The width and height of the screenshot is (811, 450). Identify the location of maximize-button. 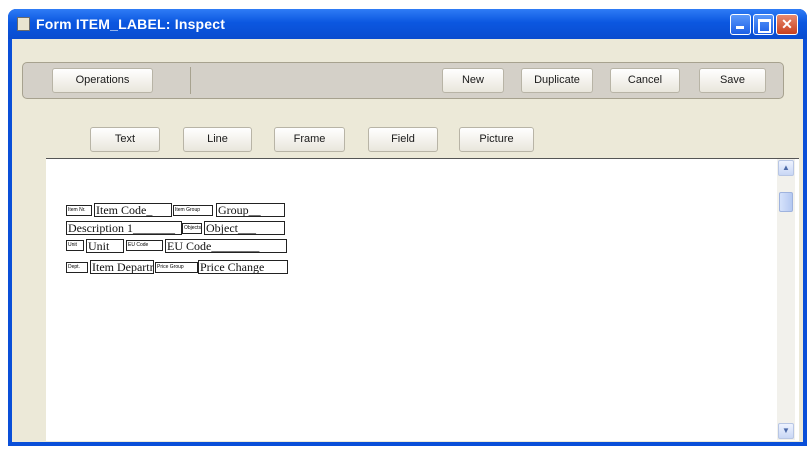
(763, 24).